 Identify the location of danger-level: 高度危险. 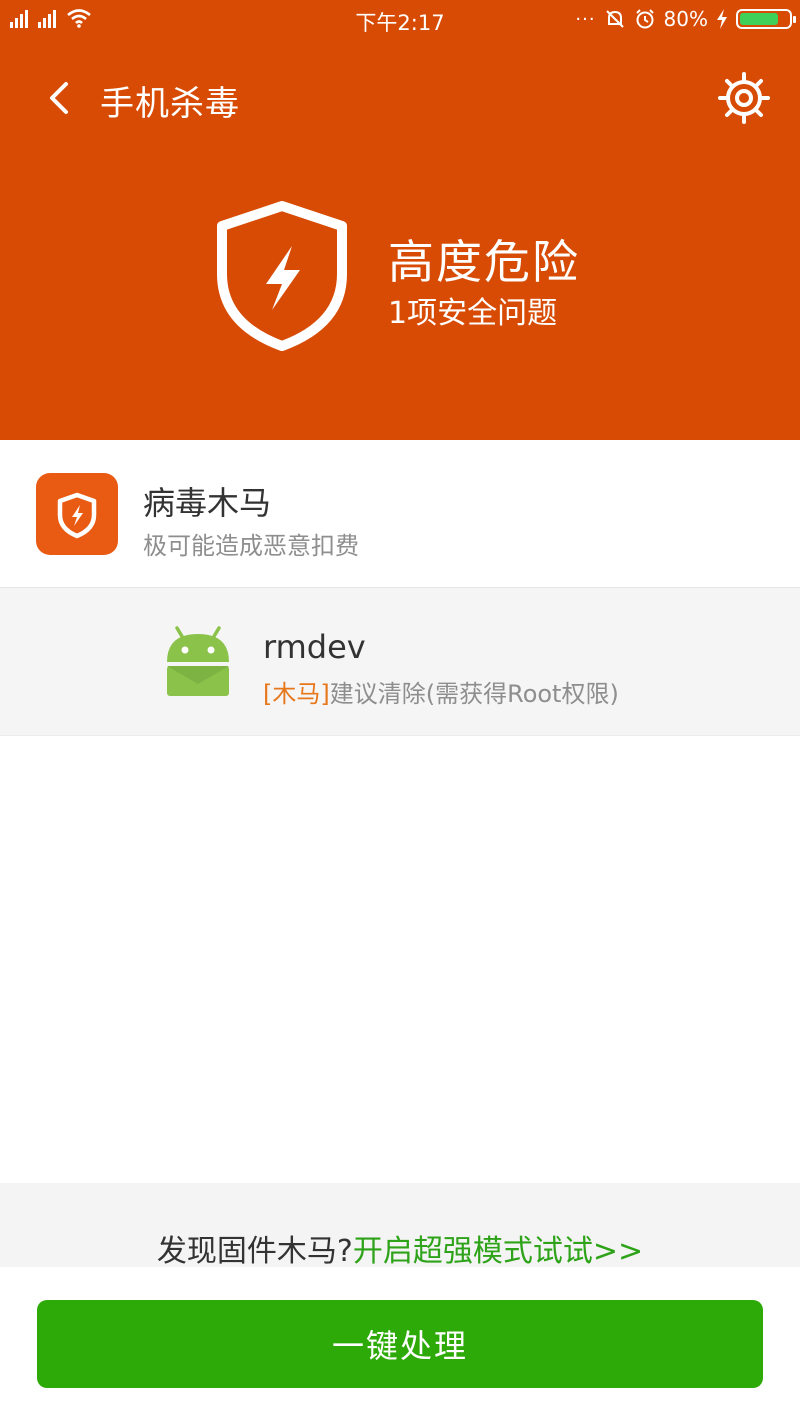
(484, 262).